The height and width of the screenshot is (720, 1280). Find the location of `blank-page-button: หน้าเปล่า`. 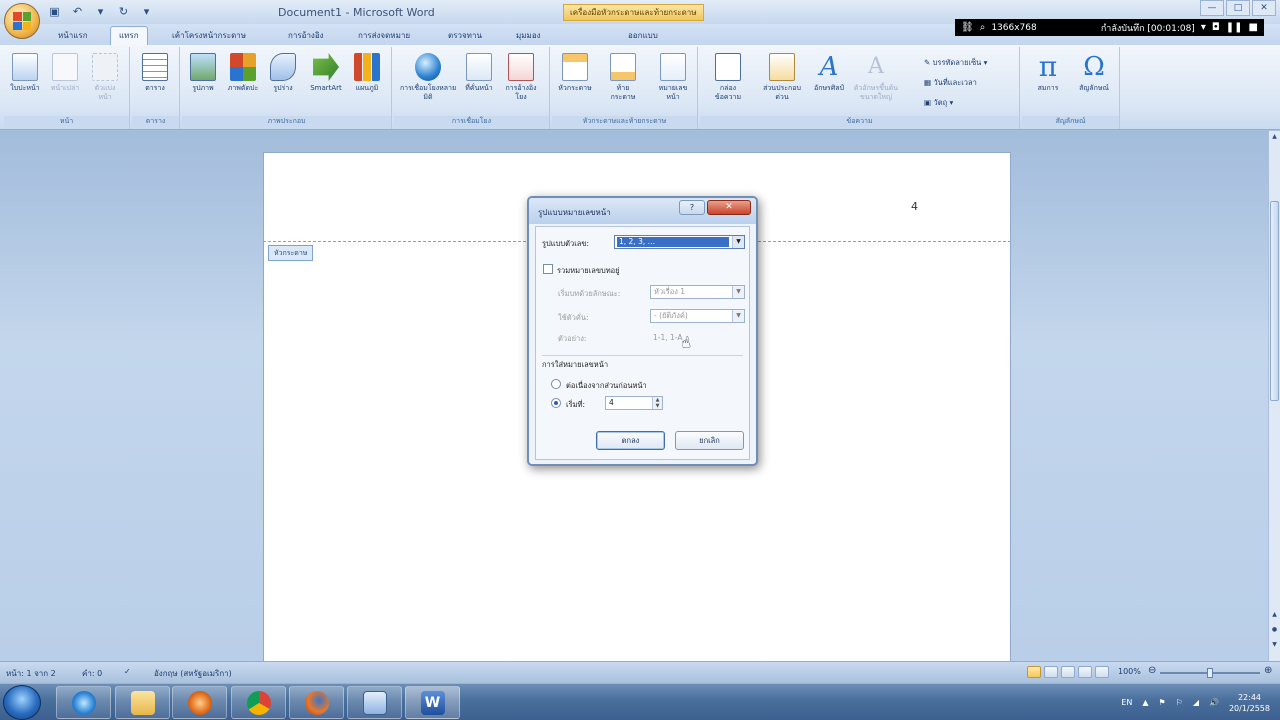

blank-page-button: หน้าเปล่า is located at coordinates (65, 73).